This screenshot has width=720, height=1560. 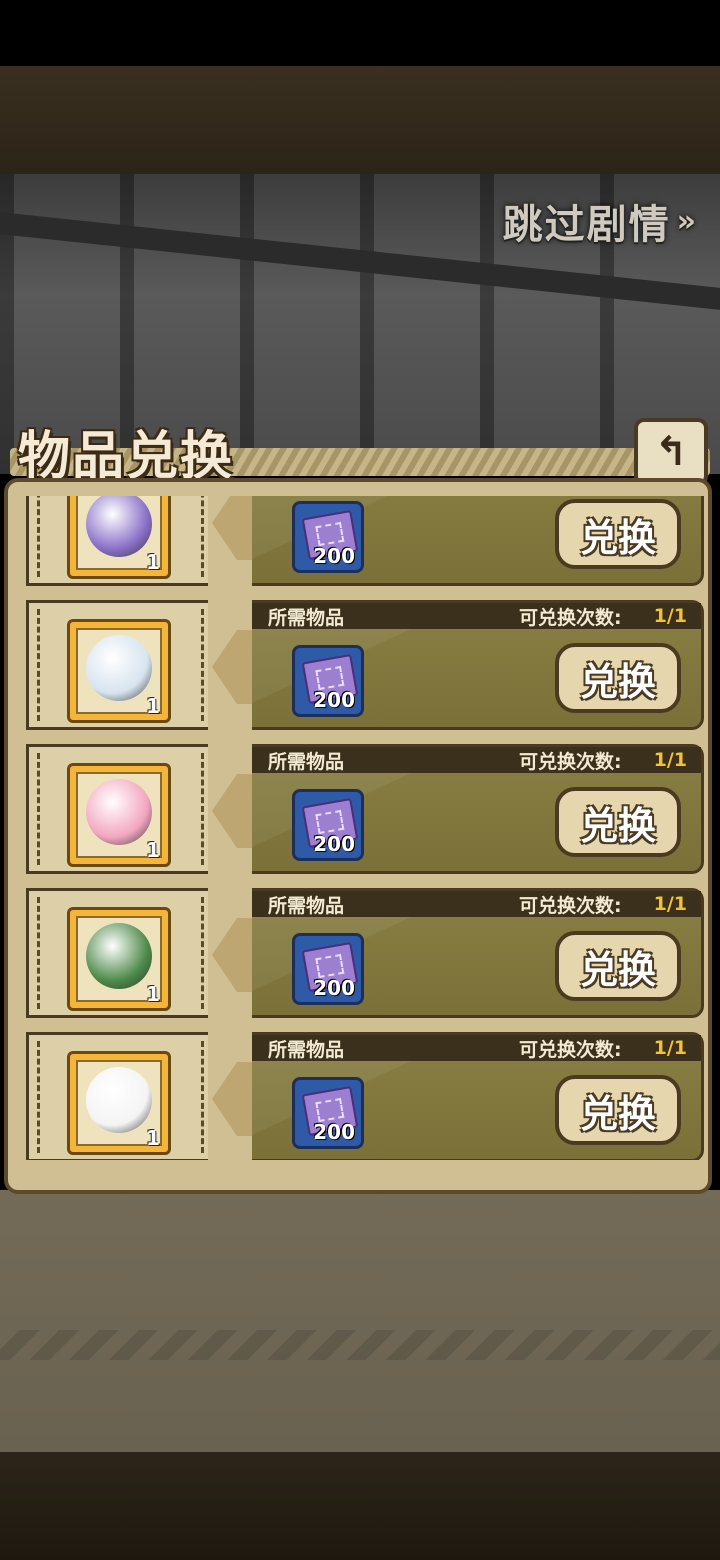 I want to click on lower-zigzag-deco, so click(x=360, y=1345).